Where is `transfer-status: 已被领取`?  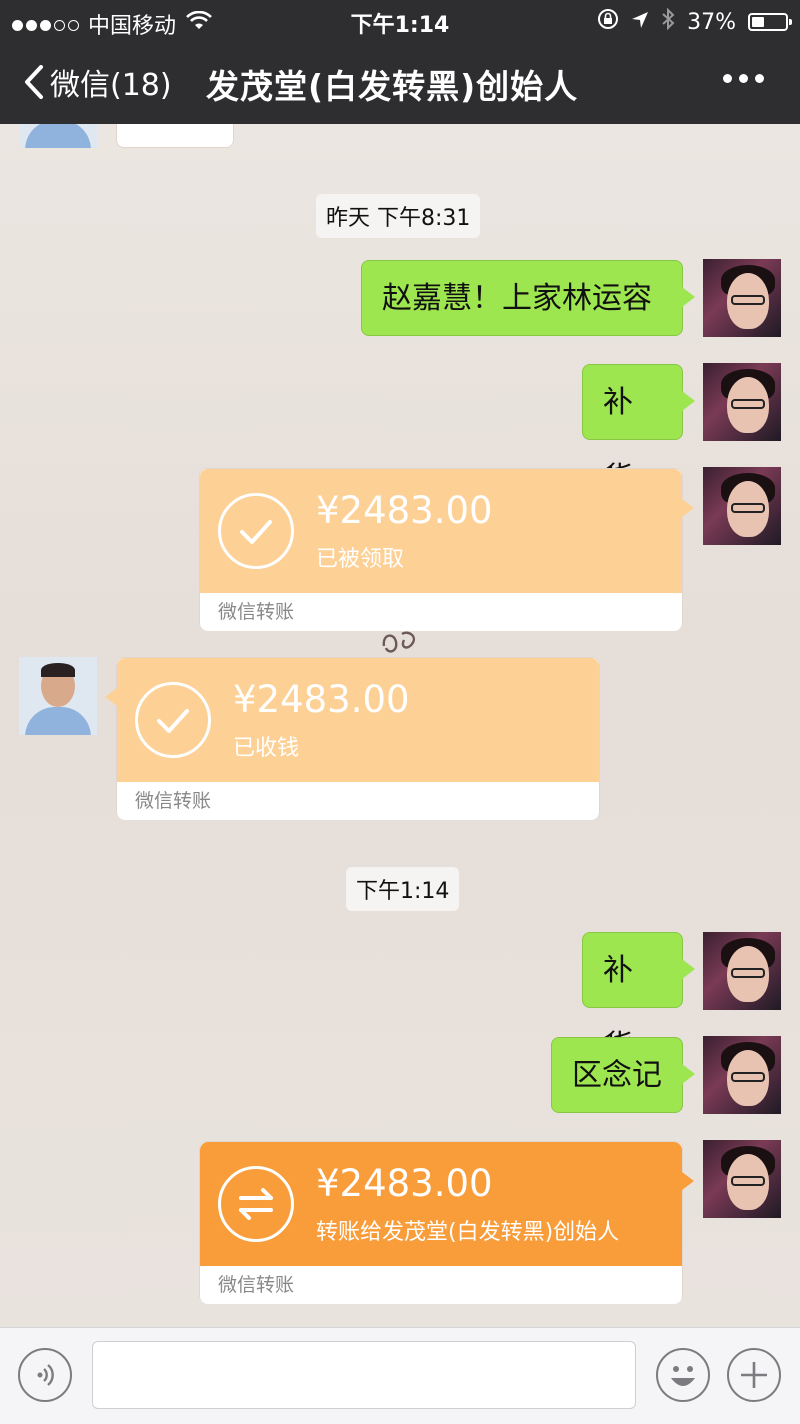
transfer-status: 已被领取 is located at coordinates (360, 559).